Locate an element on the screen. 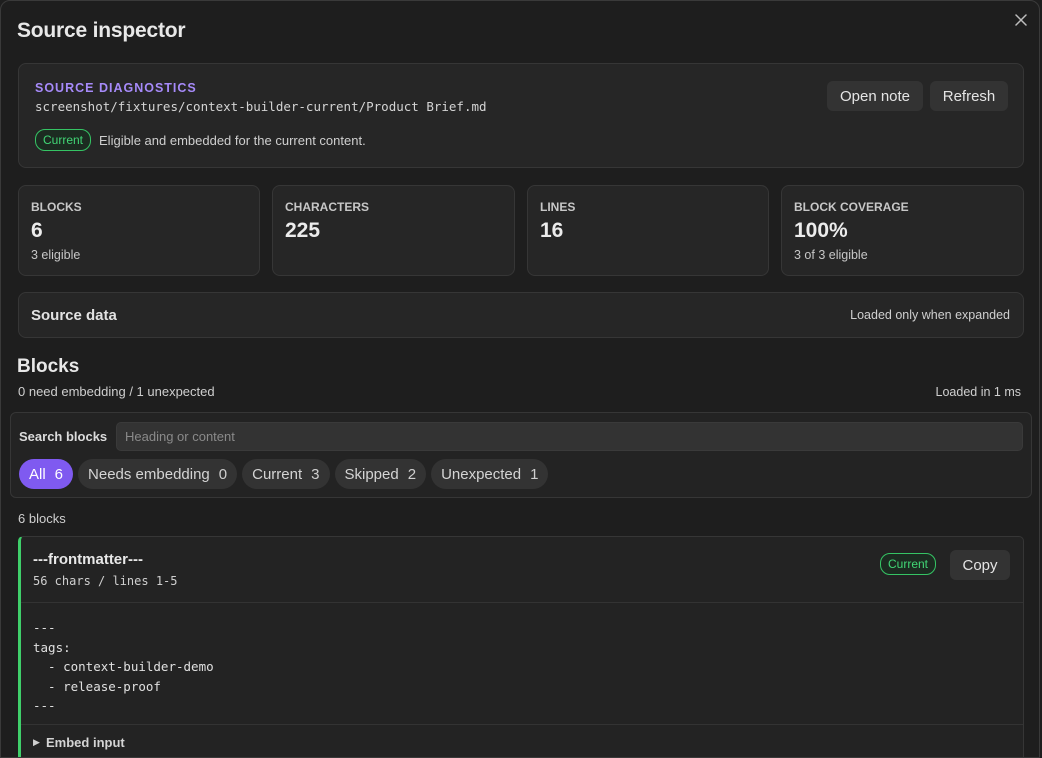  source-data-toggle: Source data Loaded only when expanded is located at coordinates (521, 315).